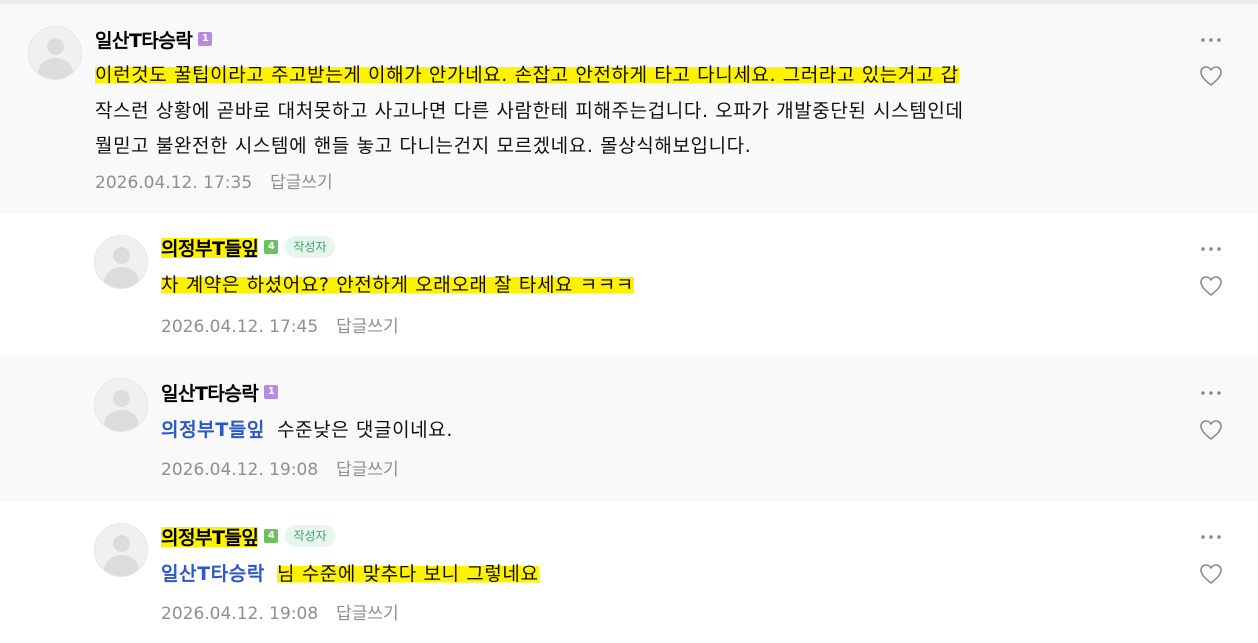  I want to click on comment-meta: 2026.04.12. 17:45 답글쓰기, so click(280, 324).